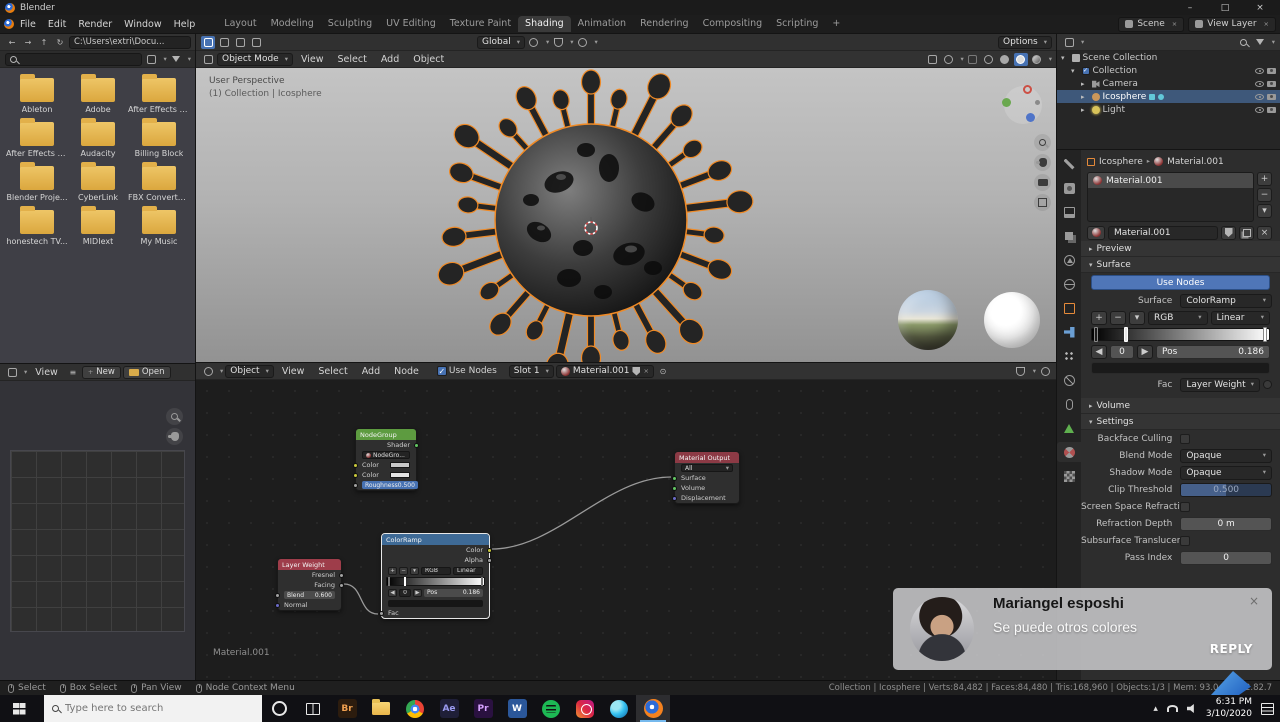 This screenshot has width=1280, height=722. I want to click on tool-option-button, so click(224, 42).